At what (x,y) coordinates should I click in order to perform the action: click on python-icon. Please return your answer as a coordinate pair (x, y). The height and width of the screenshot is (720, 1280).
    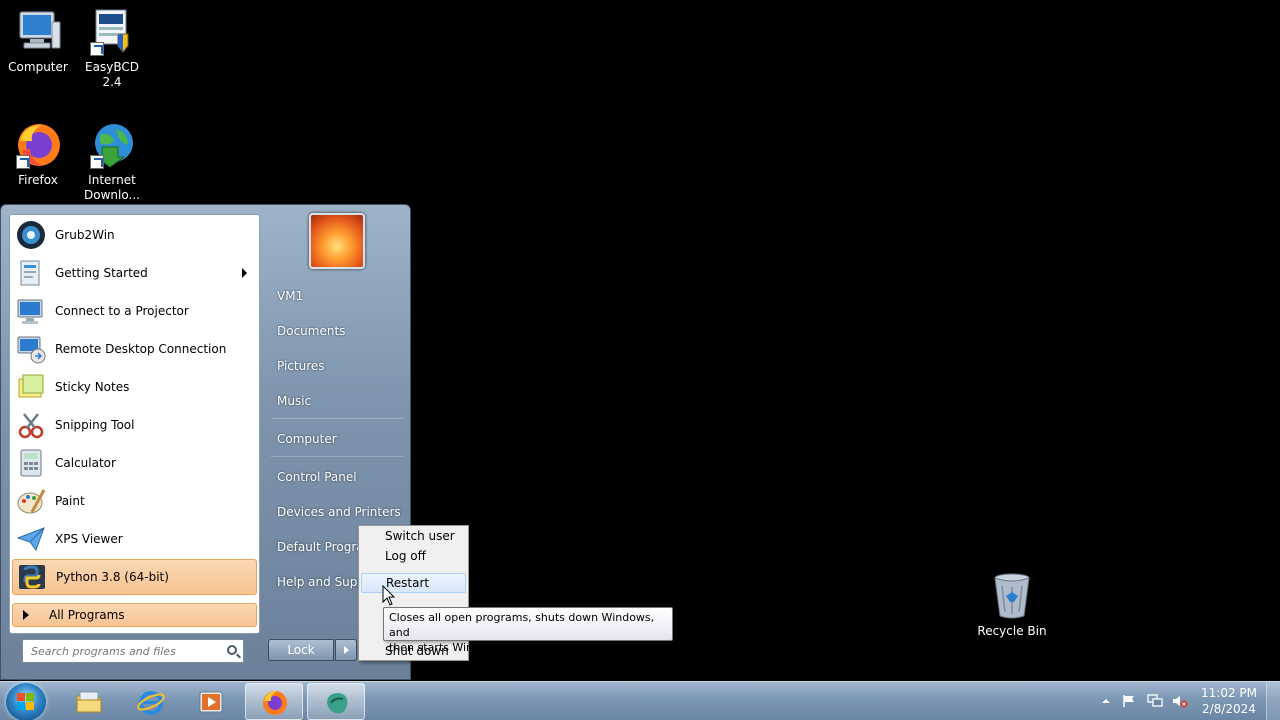
    Looking at the image, I should click on (32, 577).